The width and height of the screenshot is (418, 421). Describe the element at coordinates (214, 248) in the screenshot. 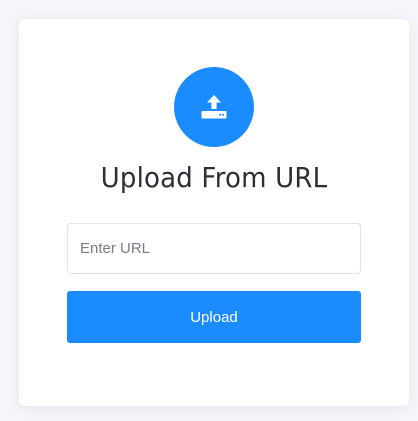

I see `url-input` at that location.